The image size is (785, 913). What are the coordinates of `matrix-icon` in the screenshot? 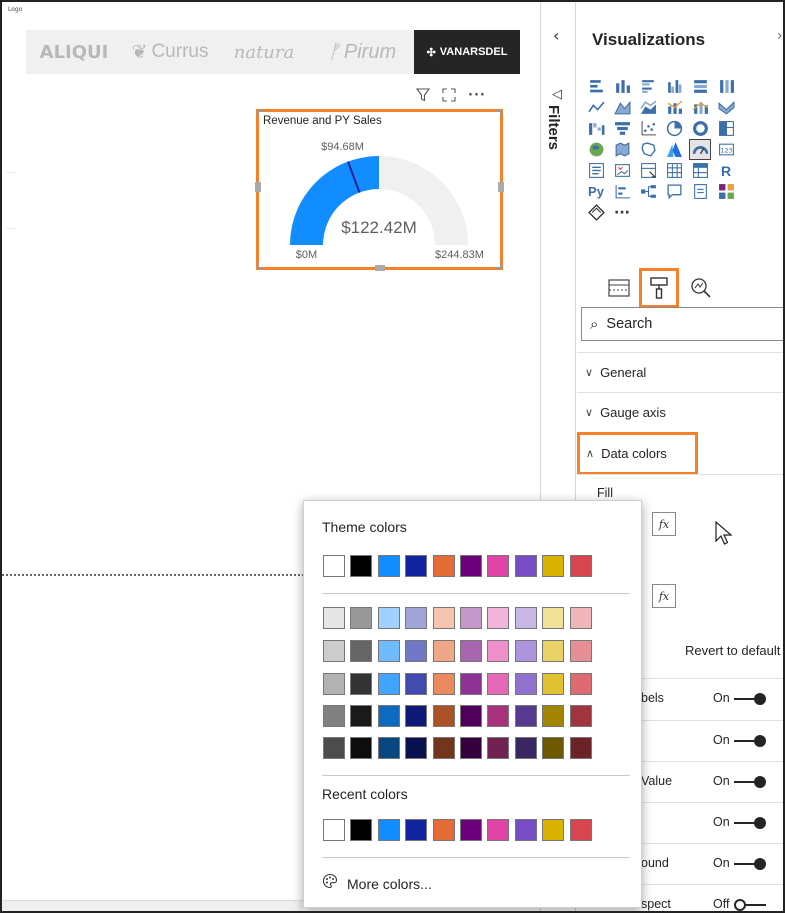 It's located at (700, 170).